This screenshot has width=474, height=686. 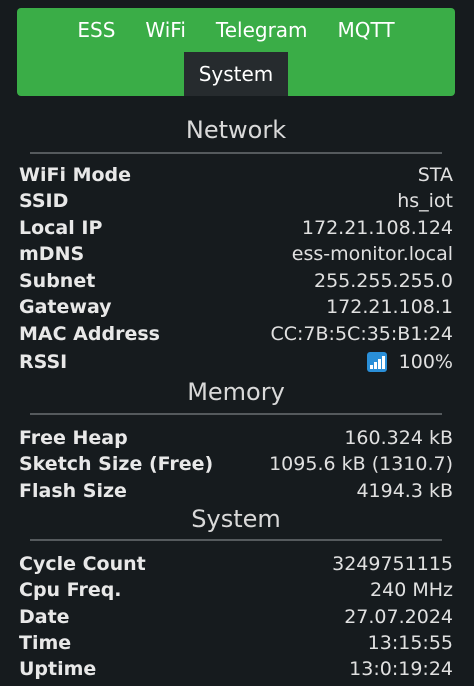 I want to click on info-row-cpu-freq: Cpu Freq. 240 MHz, so click(x=236, y=590).